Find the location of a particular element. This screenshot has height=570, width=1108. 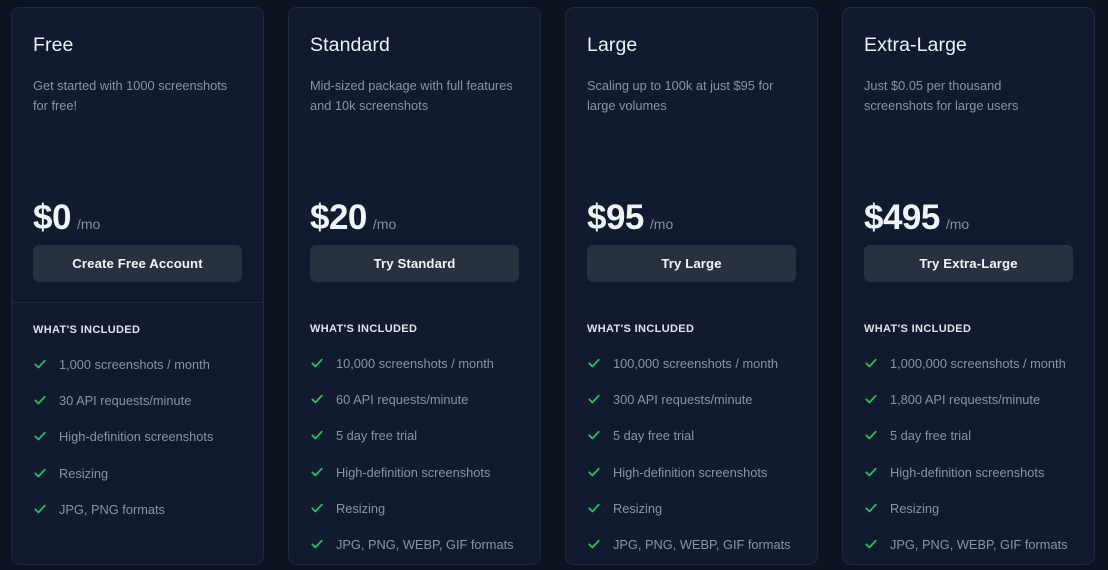

plan-cta-wrapper: Try Extra-Large is located at coordinates (968, 263).